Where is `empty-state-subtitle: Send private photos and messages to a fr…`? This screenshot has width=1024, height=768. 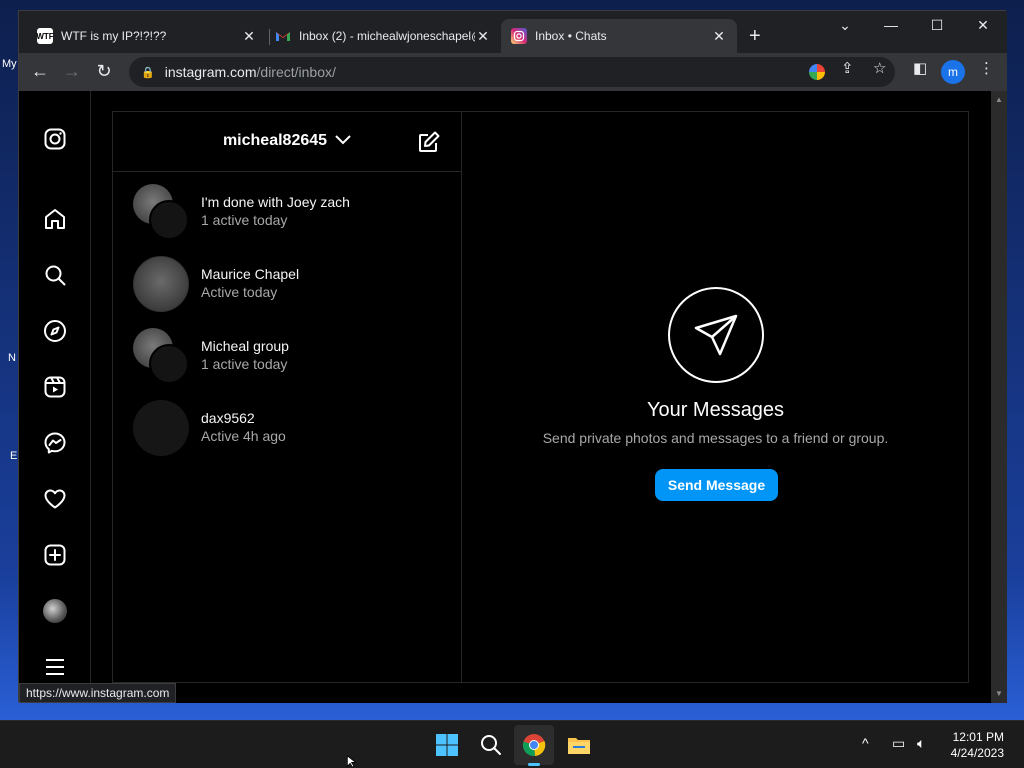 empty-state-subtitle: Send private photos and messages to a fr… is located at coordinates (715, 438).